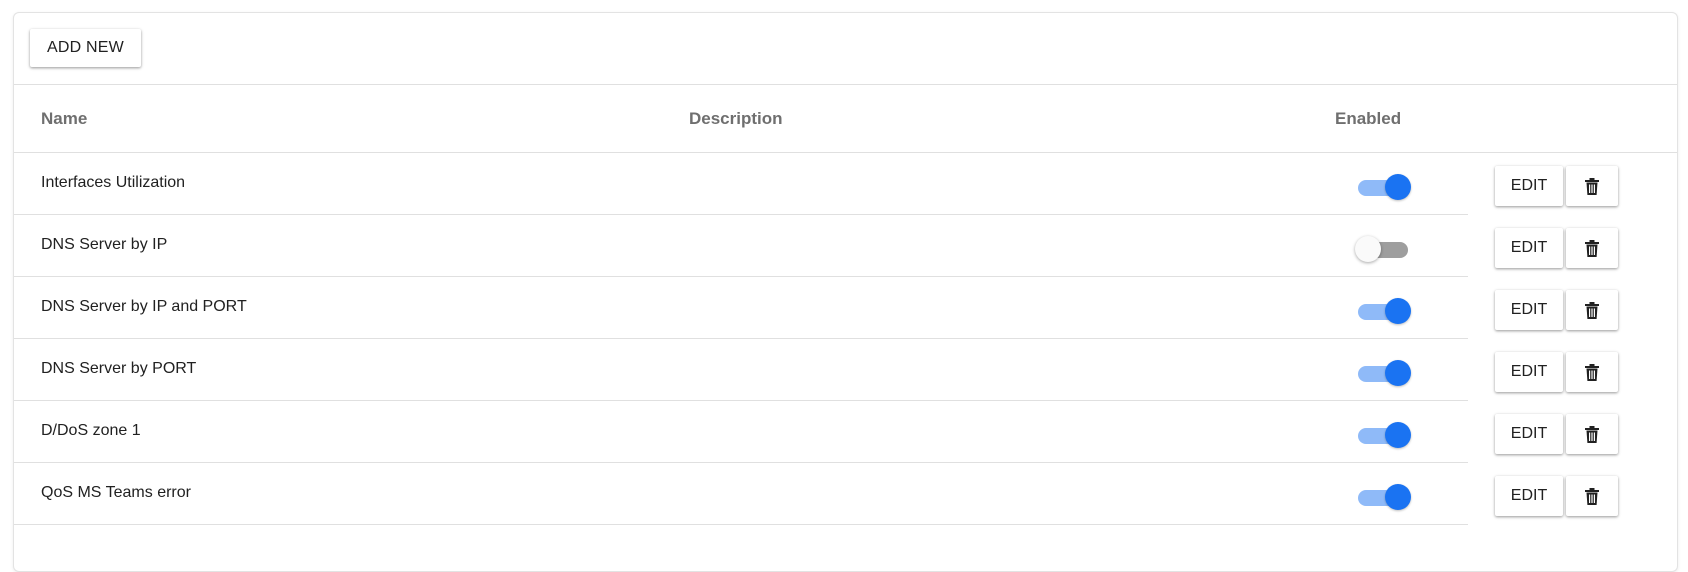 The width and height of the screenshot is (1688, 572). Describe the element at coordinates (845, 49) in the screenshot. I see `toolbar: ADD NEW` at that location.